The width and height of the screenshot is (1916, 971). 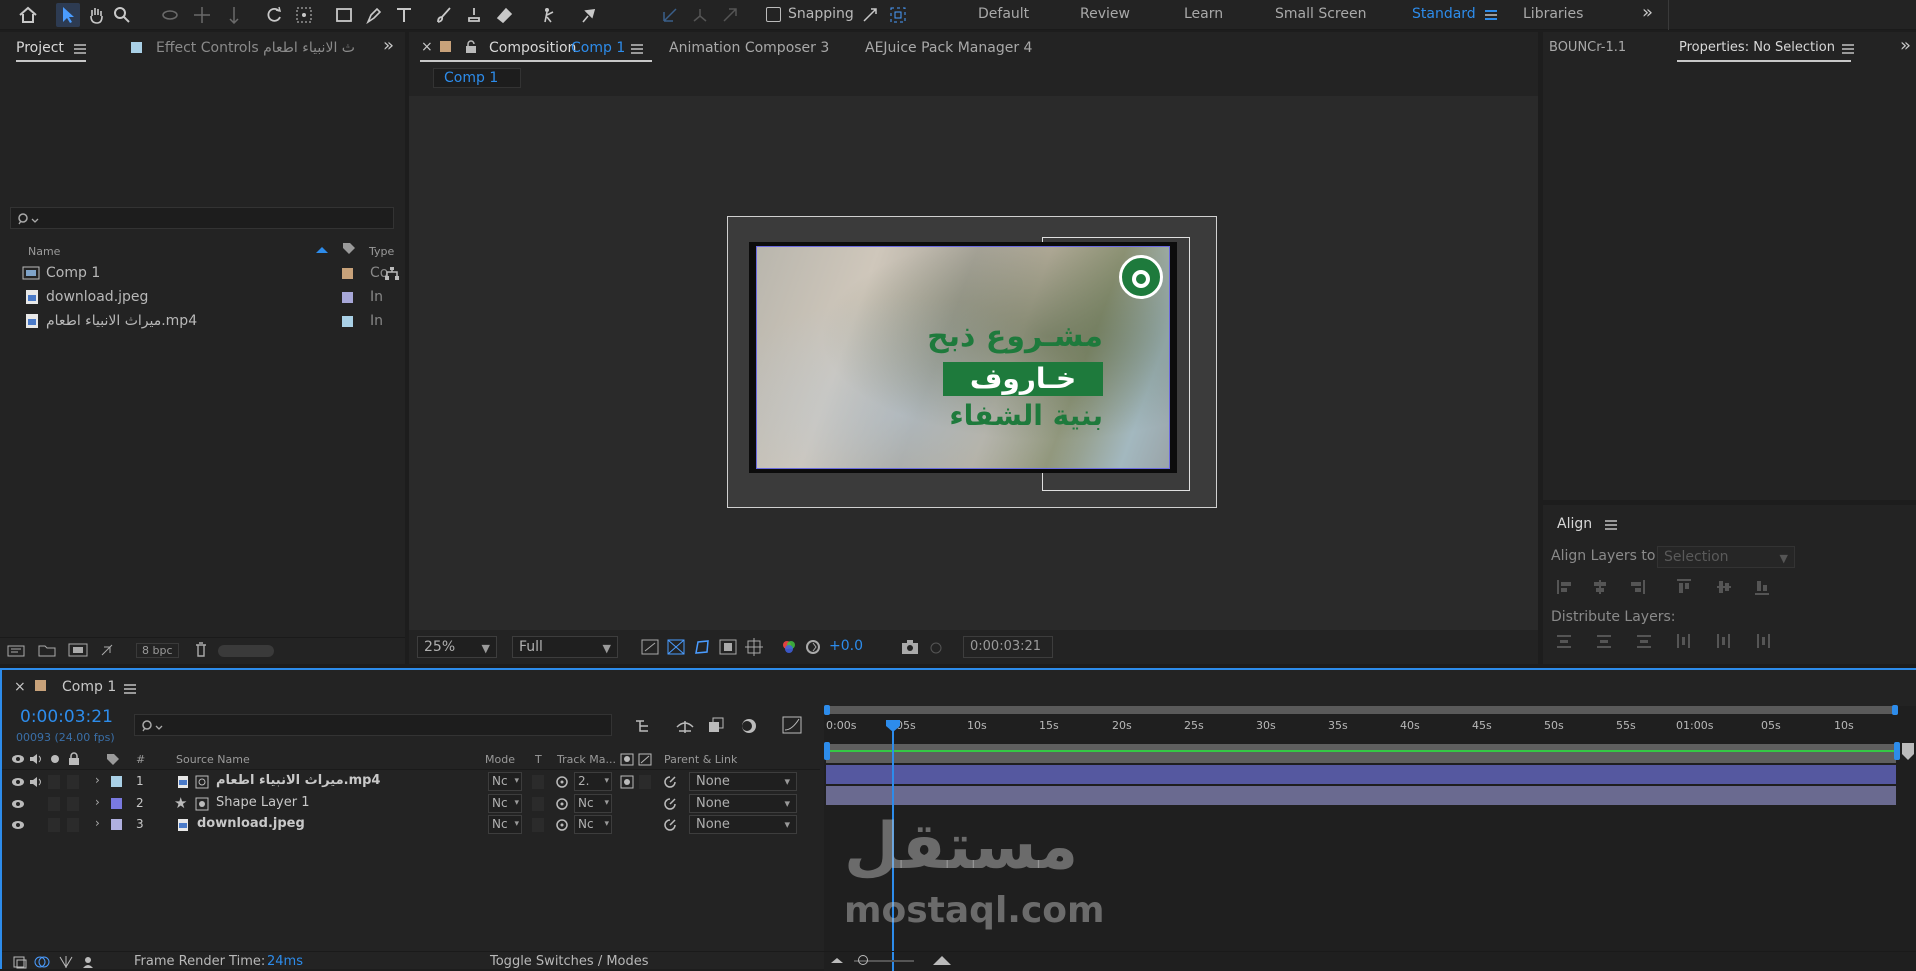 I want to click on tab-aejuice-pack-manager: AEJuice Pack Manager 4, so click(x=948, y=48).